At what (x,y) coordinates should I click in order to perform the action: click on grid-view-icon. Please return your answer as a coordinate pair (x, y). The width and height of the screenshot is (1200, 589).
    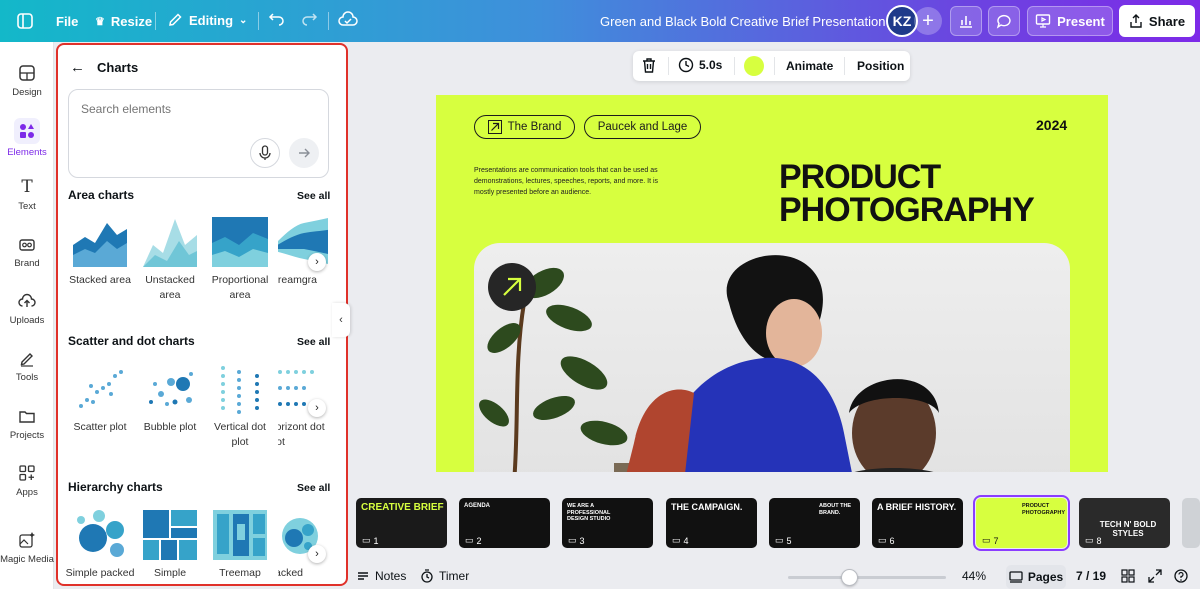
    Looking at the image, I should click on (1128, 576).